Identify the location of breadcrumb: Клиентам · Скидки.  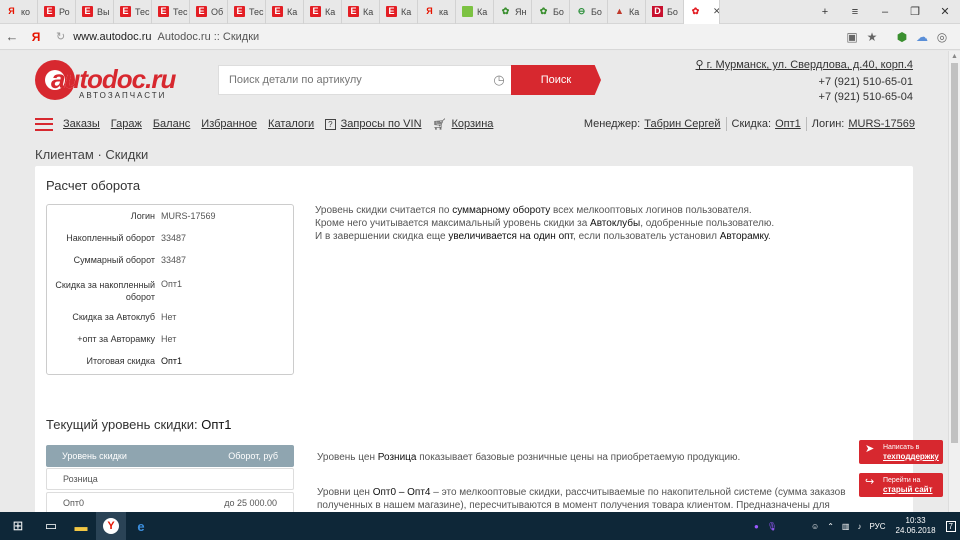
(91, 154).